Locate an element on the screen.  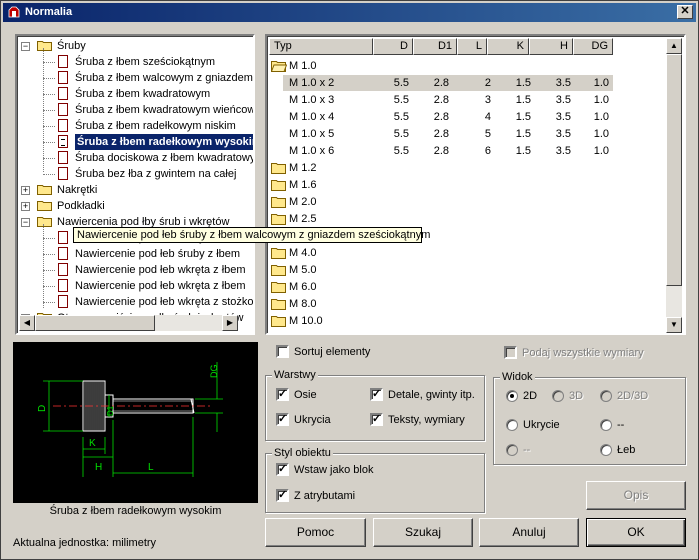
all-dimensions-checkbox is located at coordinates (510, 352).